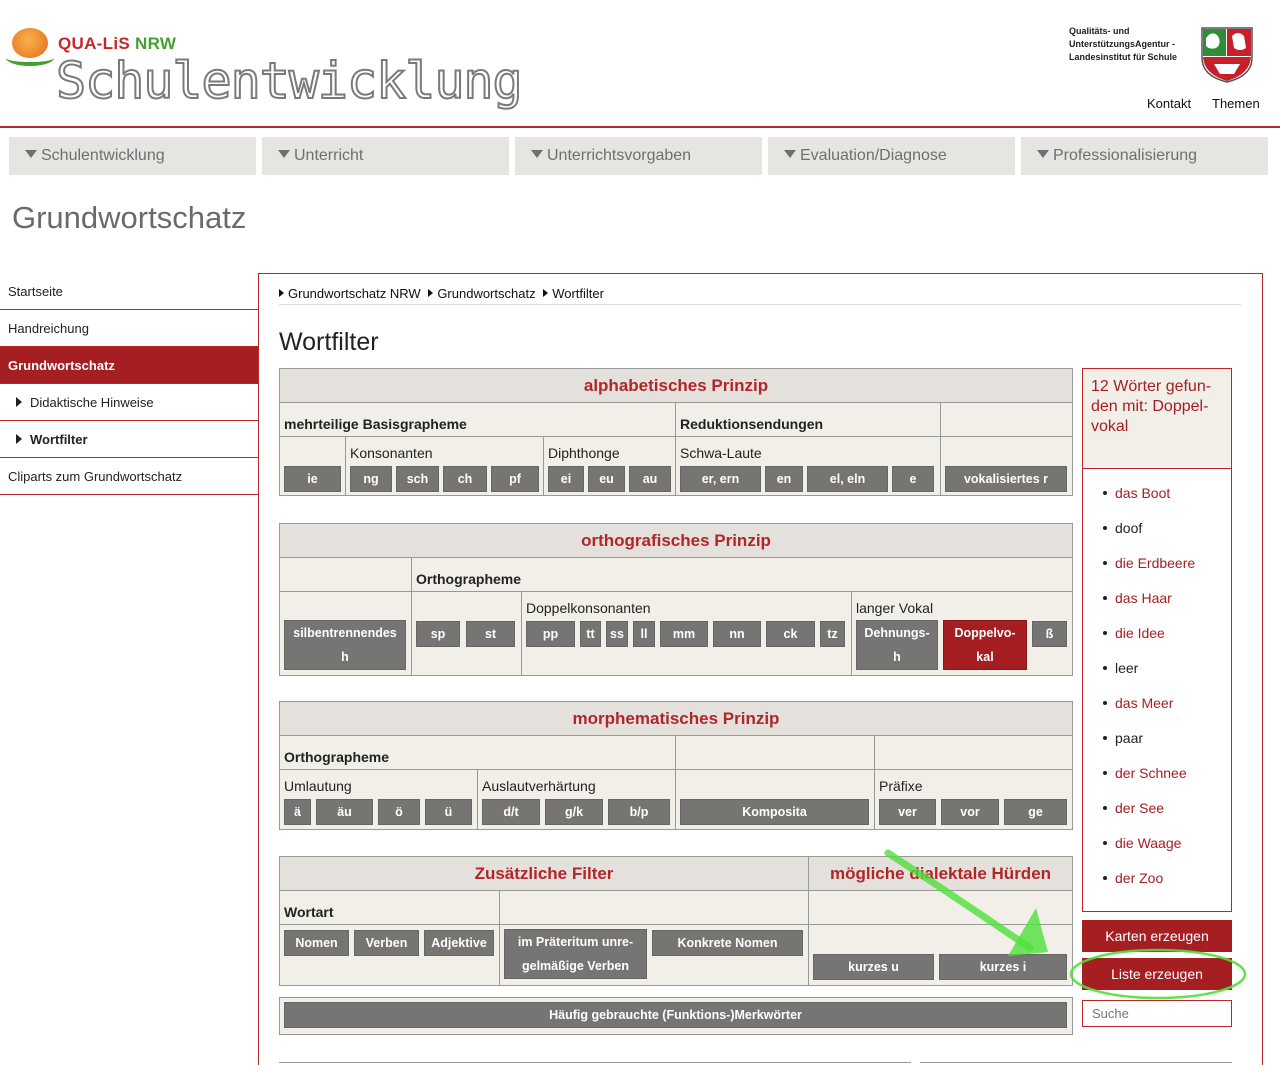 The image size is (1280, 1065). I want to click on filter-button-merkwoerter: Häufig gebrauchte (Funktions-)Merkwörter, so click(675, 1015).